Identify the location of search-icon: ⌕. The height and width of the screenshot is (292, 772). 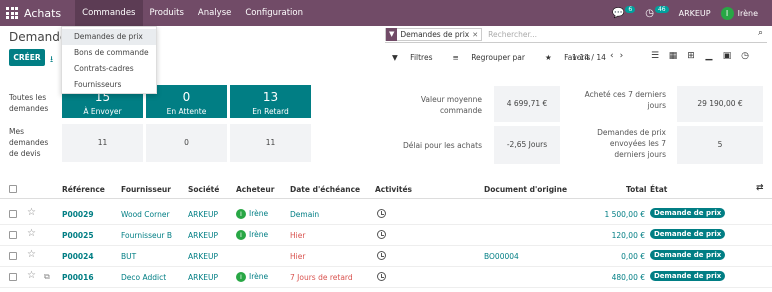
(760, 33).